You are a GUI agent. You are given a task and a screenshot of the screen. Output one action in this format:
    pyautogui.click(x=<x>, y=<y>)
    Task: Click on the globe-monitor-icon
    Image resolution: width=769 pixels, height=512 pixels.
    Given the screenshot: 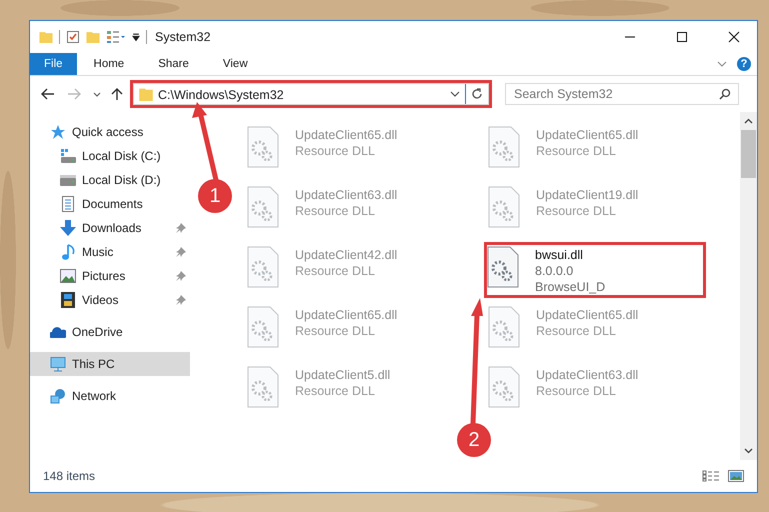 What is the action you would take?
    pyautogui.click(x=58, y=396)
    